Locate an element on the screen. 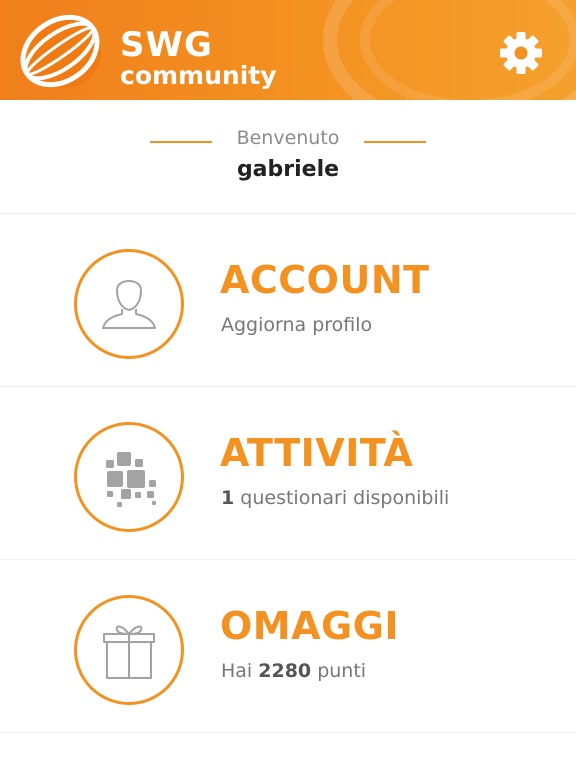 Image resolution: width=576 pixels, height=768 pixels. account-icon-circle is located at coordinates (129, 304).